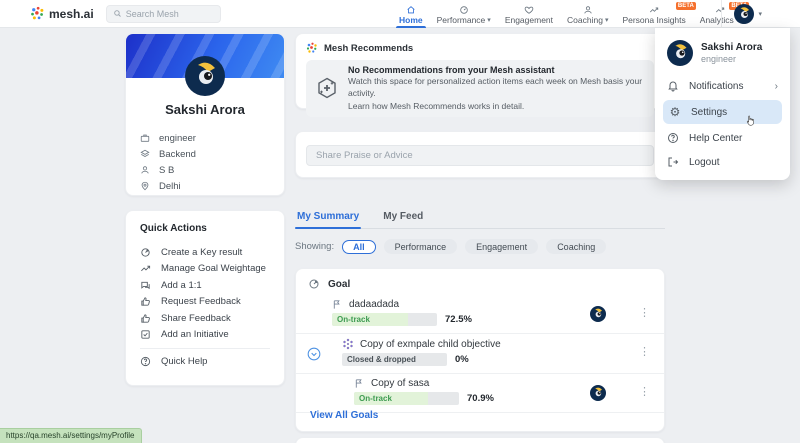 This screenshot has height=443, width=800. What do you see at coordinates (411, 9) in the screenshot?
I see `home-icon` at bounding box center [411, 9].